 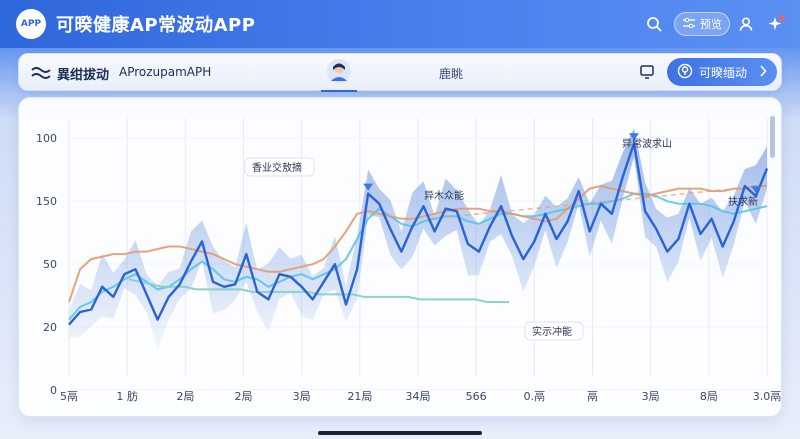 I want to click on y-tick-label: 100, so click(x=46, y=138).